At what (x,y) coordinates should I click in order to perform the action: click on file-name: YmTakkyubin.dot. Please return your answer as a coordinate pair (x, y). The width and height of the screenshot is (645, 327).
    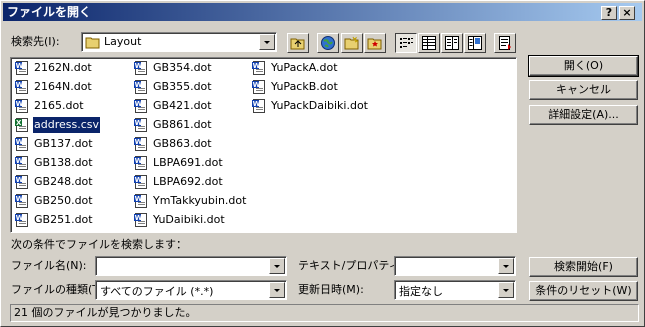
    Looking at the image, I should click on (200, 200).